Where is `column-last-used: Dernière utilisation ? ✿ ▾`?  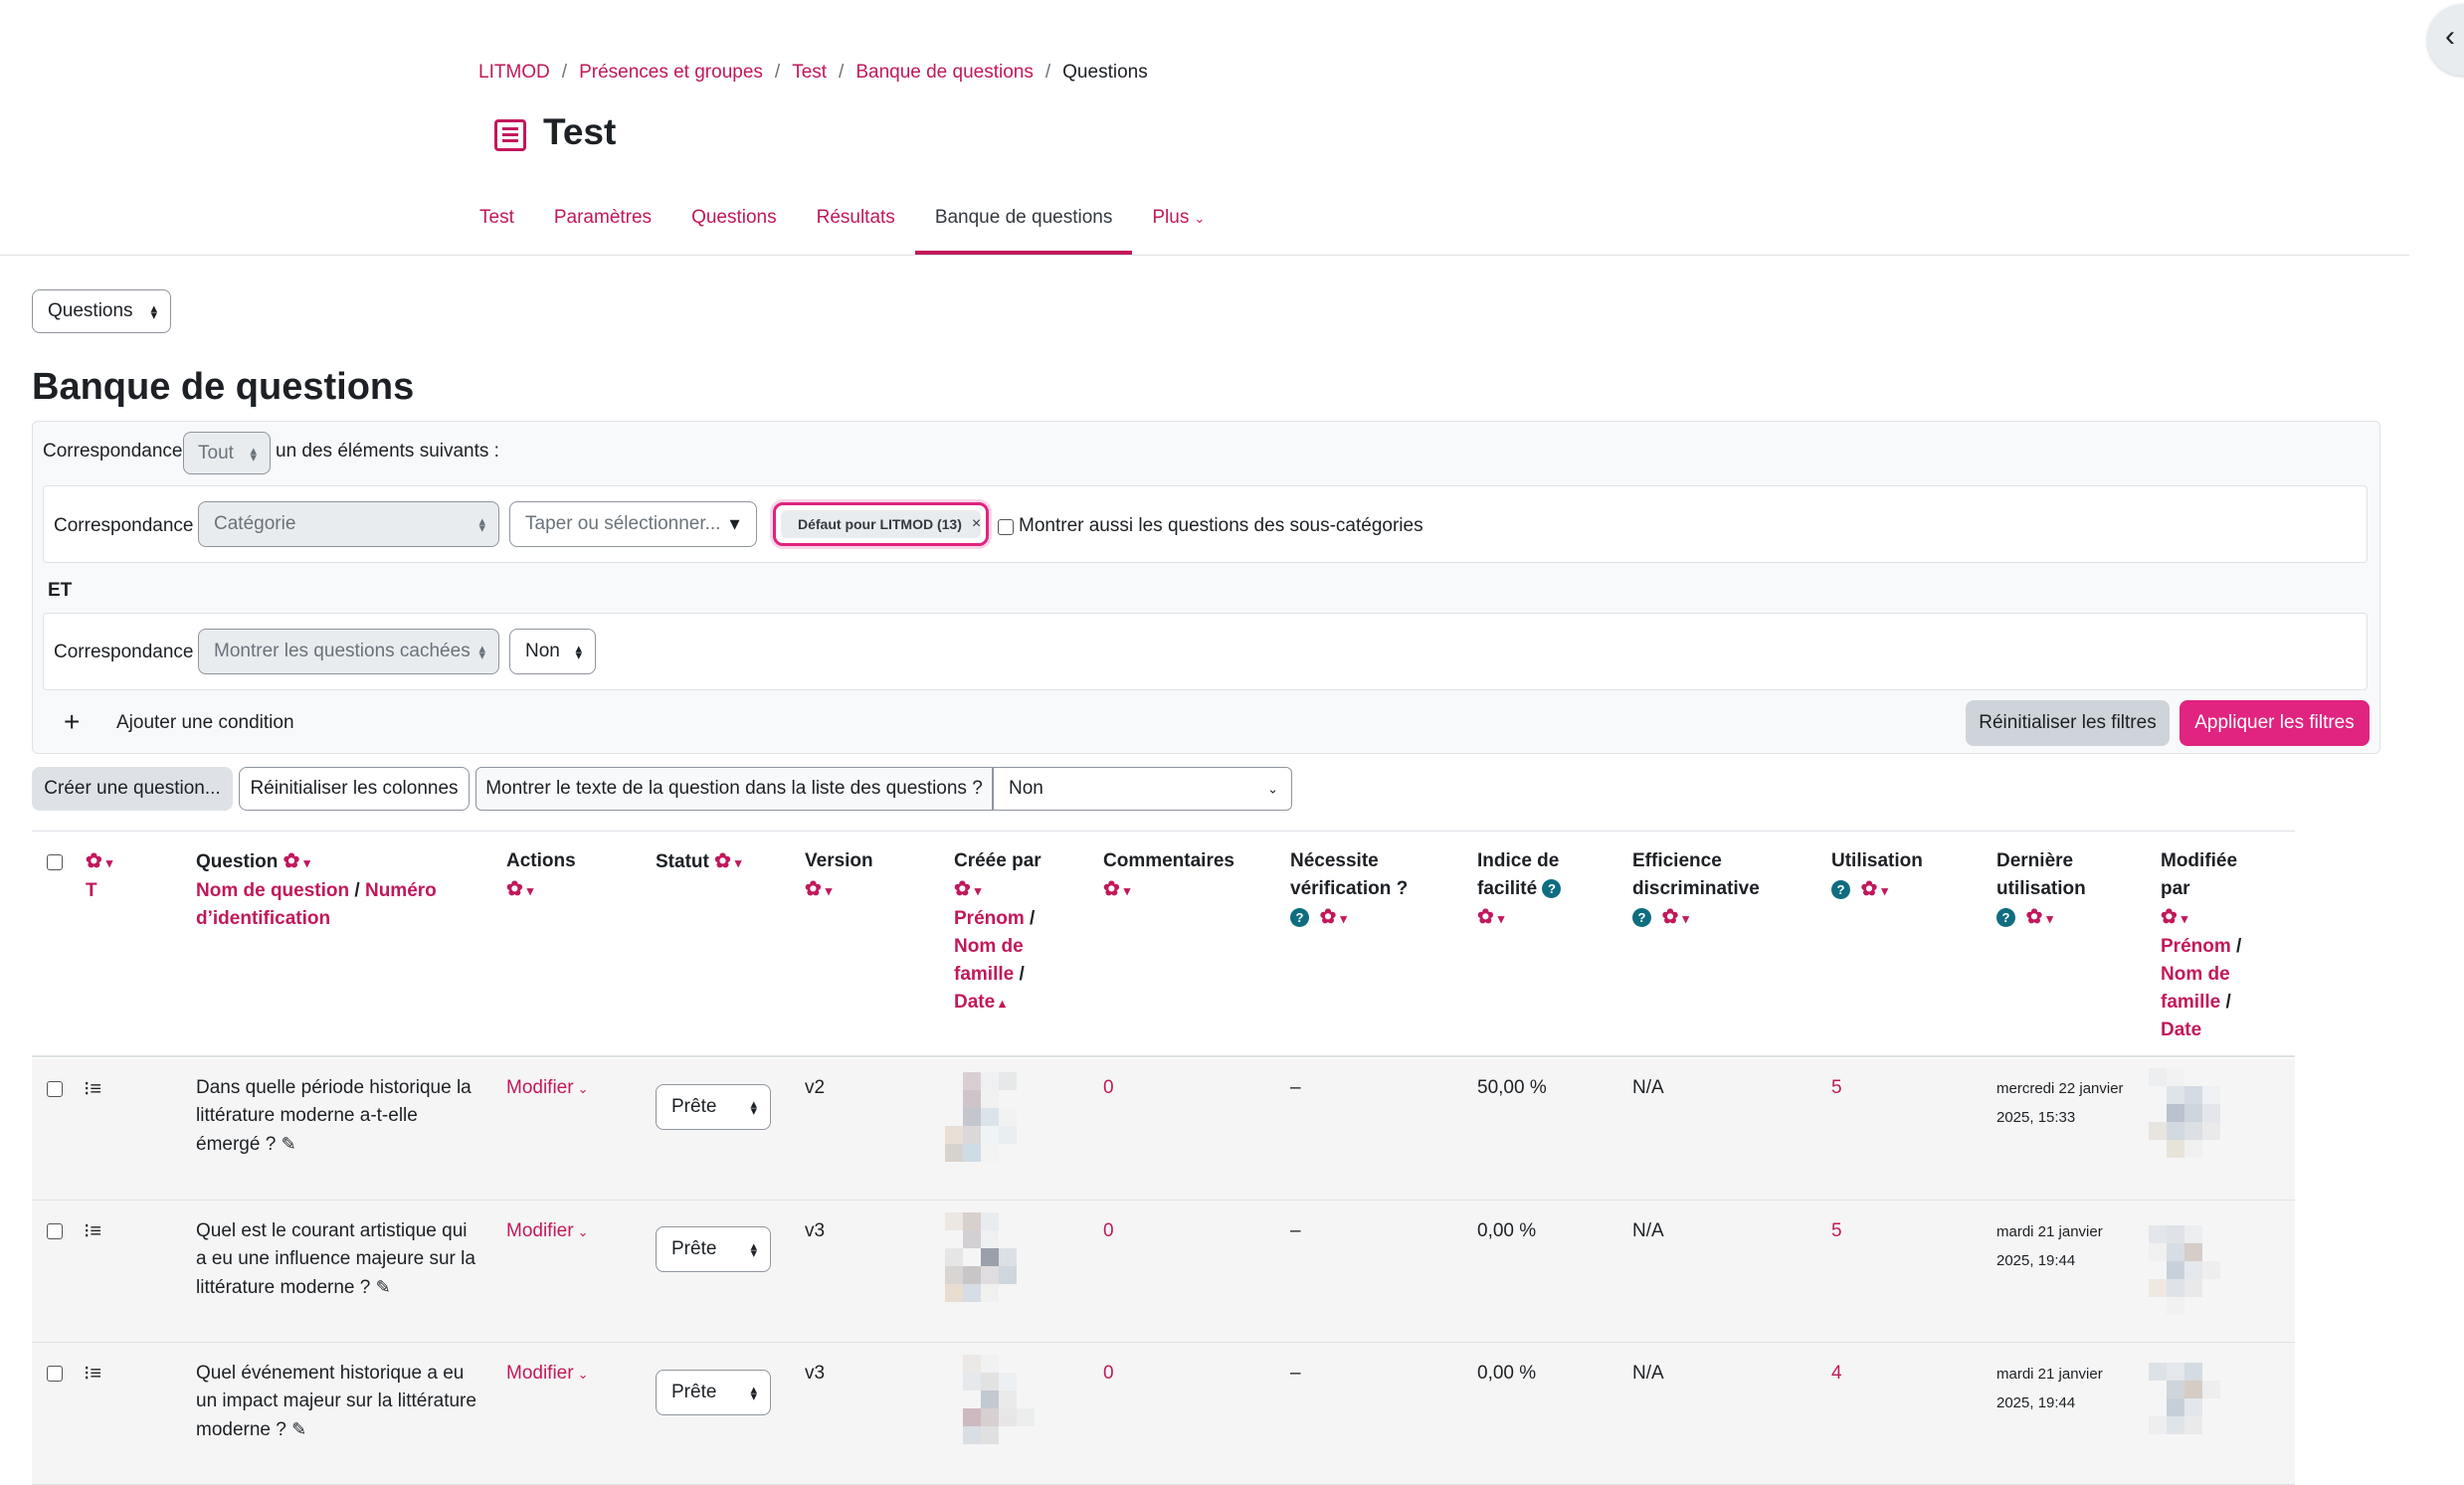
column-last-used: Dernière utilisation ? ✿ ▾ is located at coordinates (2051, 890).